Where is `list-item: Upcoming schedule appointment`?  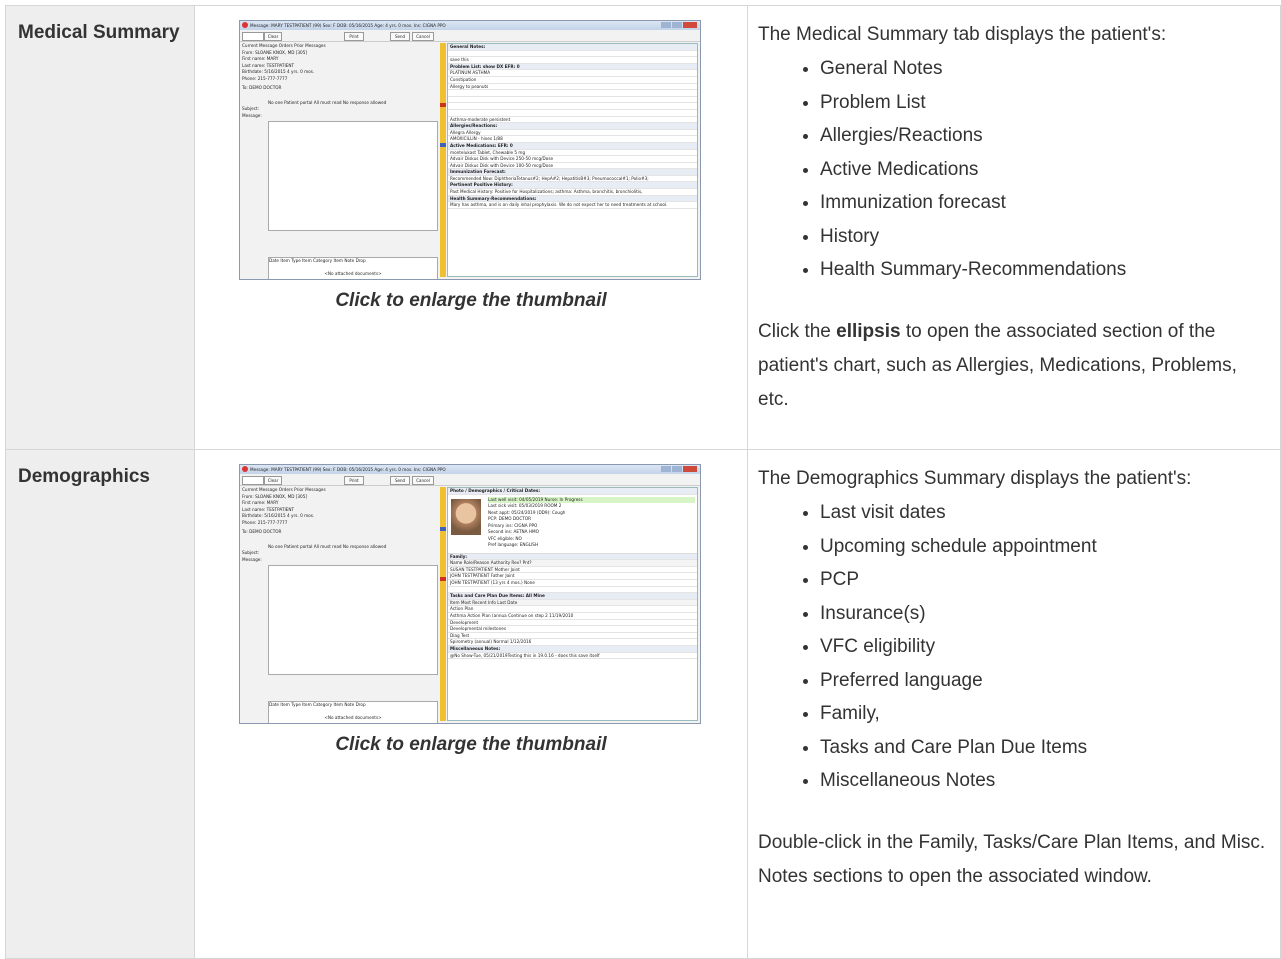 list-item: Upcoming schedule appointment is located at coordinates (1046, 547).